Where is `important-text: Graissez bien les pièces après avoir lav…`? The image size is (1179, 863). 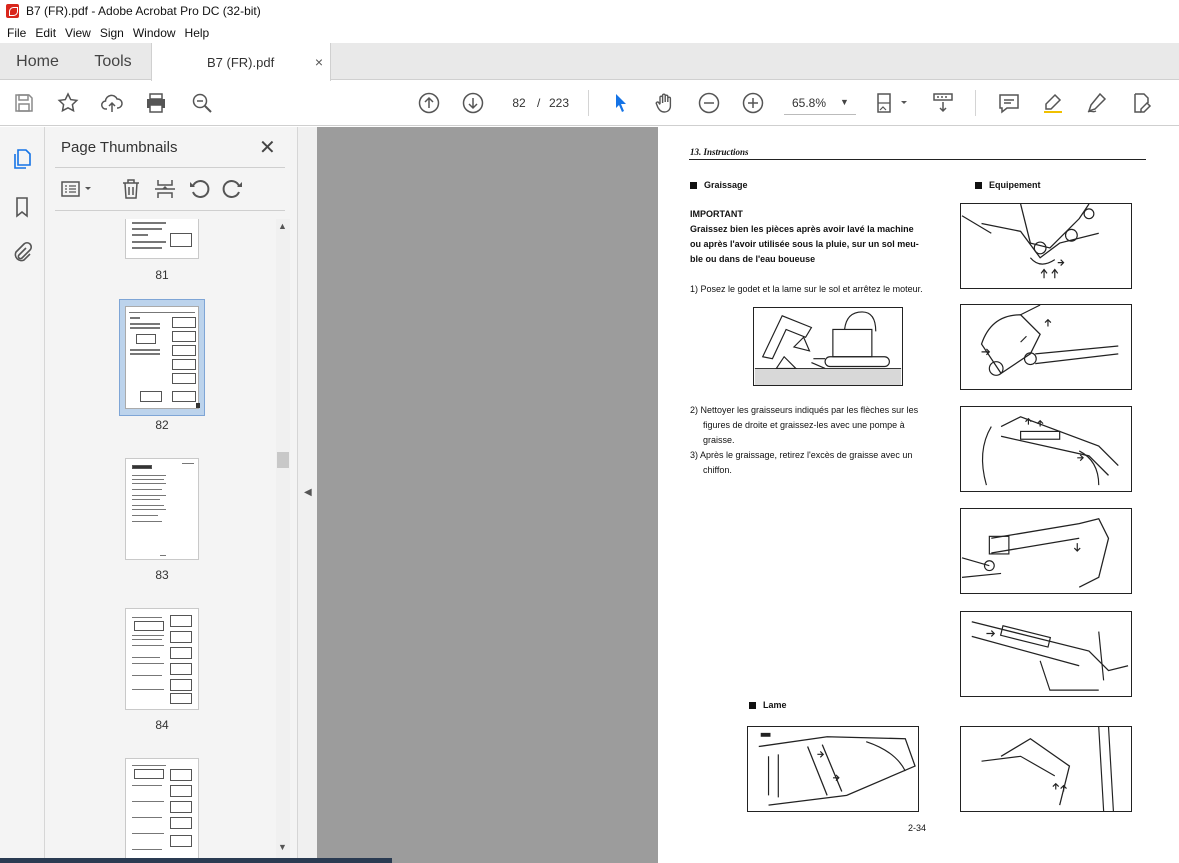 important-text: Graissez bien les pièces après avoir lav… is located at coordinates (804, 244).